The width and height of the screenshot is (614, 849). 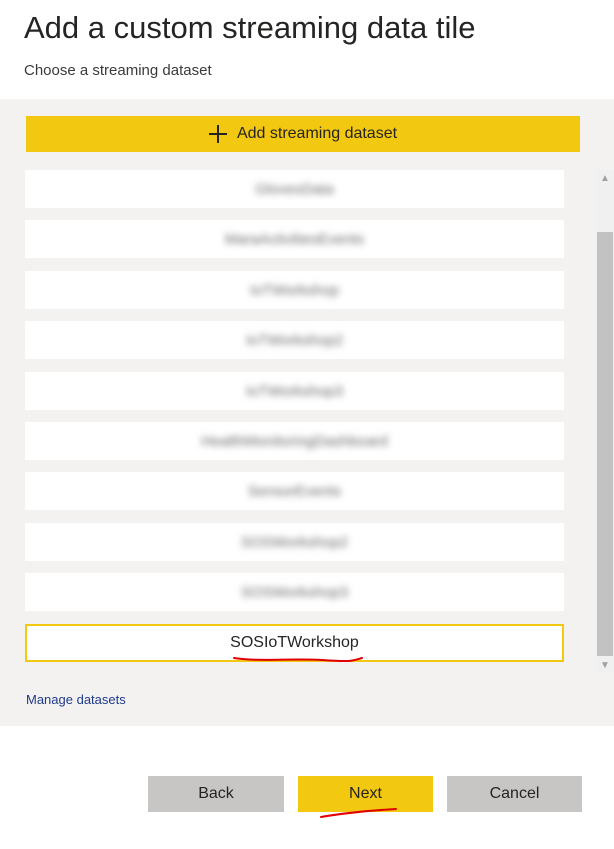 I want to click on dataset-label: MaraActivitiesEvents, so click(x=294, y=239).